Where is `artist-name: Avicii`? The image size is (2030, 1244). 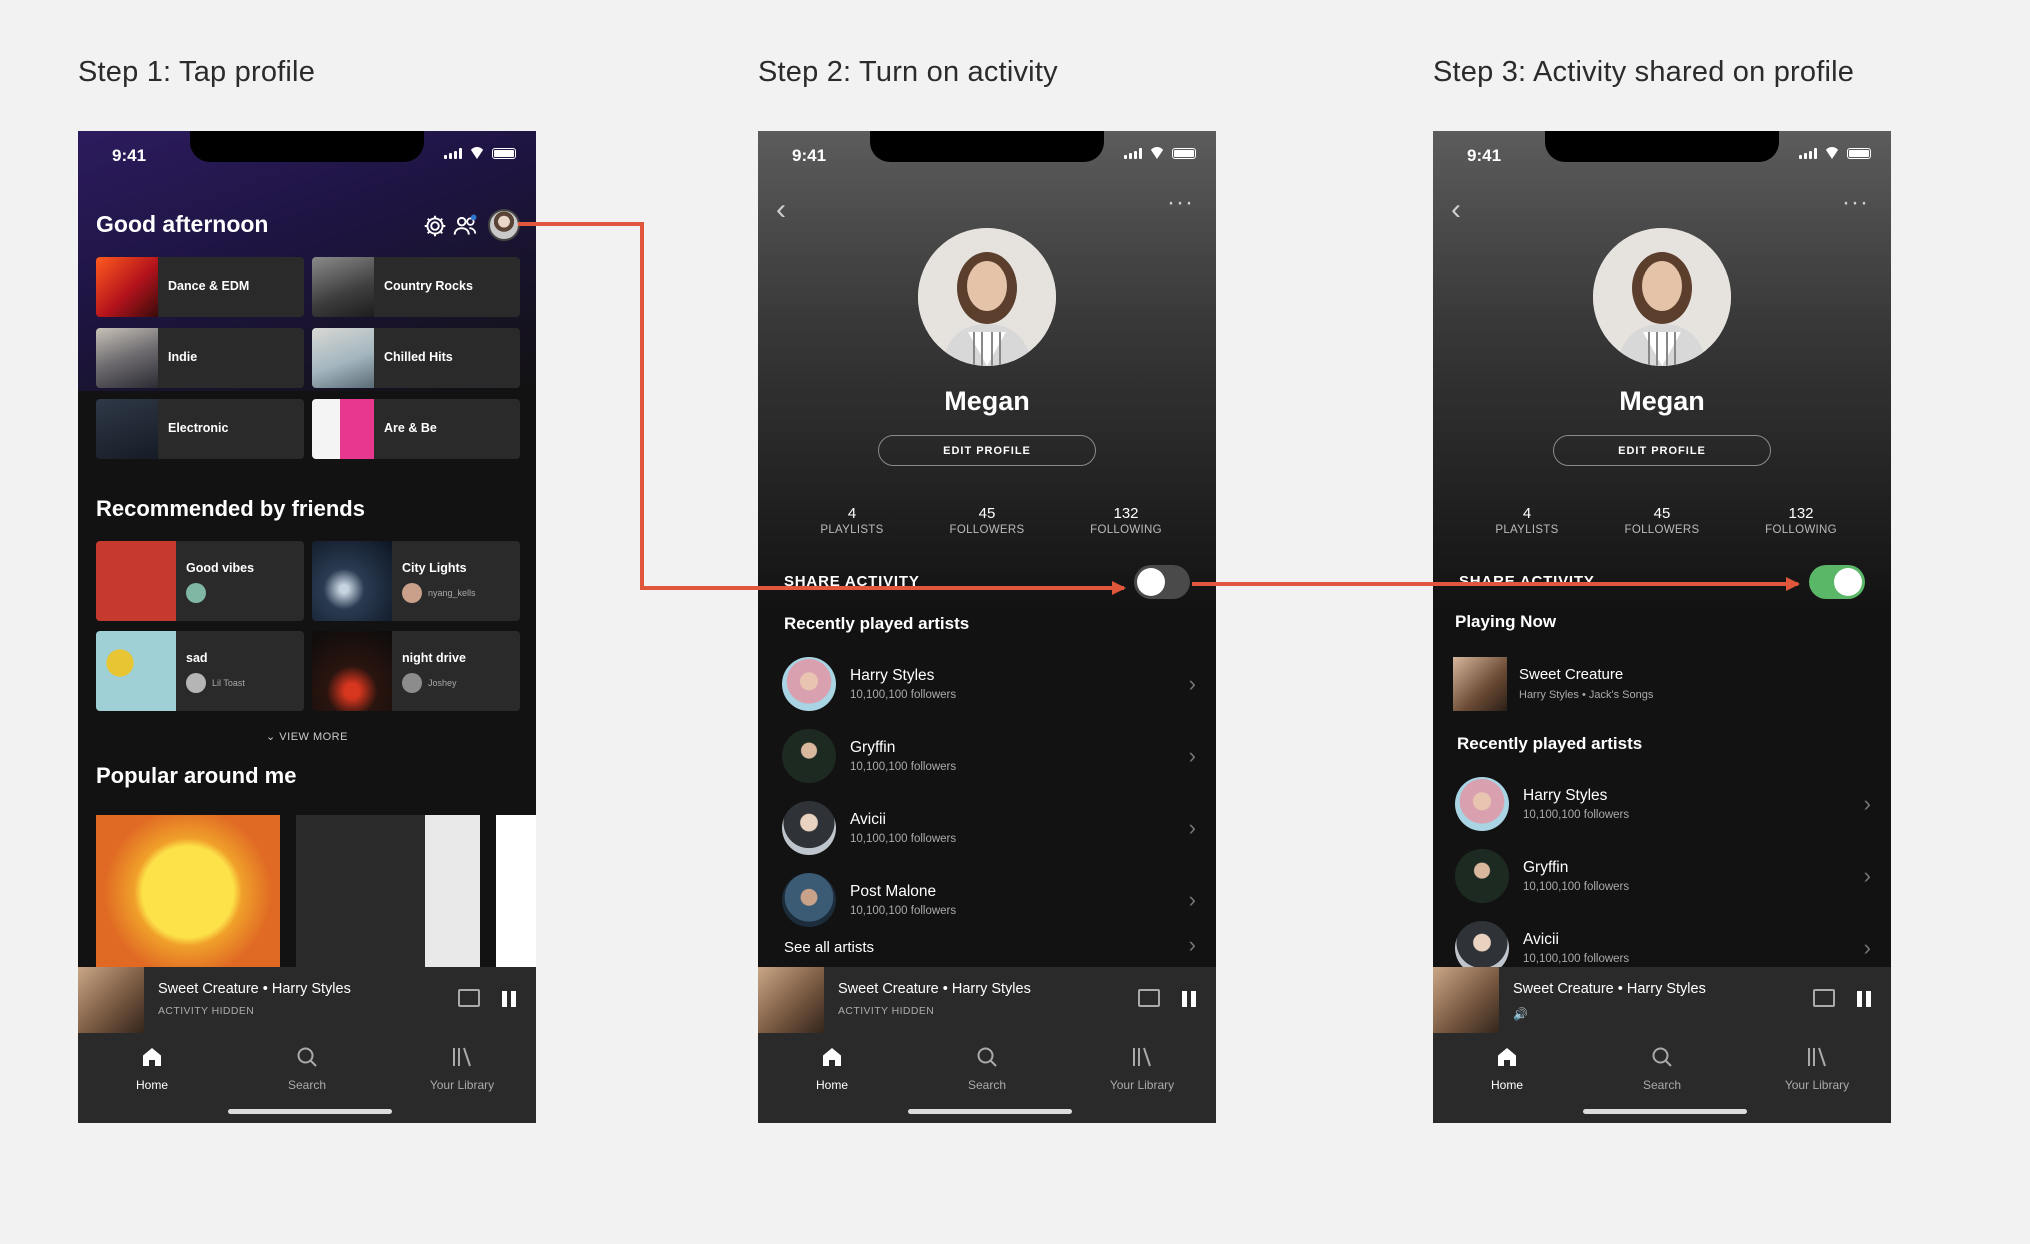
artist-name: Avicii is located at coordinates (868, 819).